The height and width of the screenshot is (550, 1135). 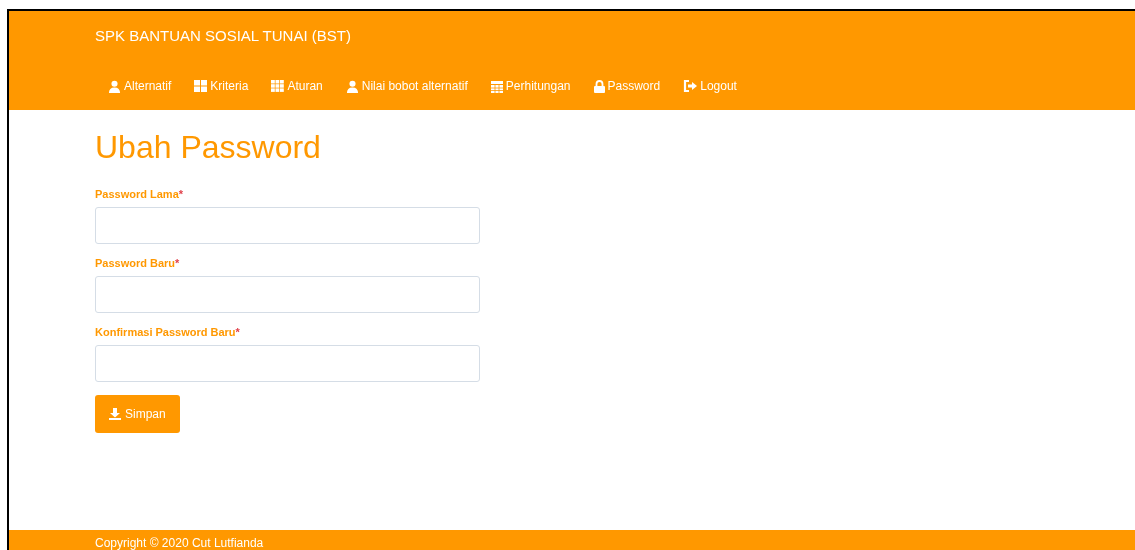 What do you see at coordinates (221, 86) in the screenshot?
I see `nav-link: Kriteria` at bounding box center [221, 86].